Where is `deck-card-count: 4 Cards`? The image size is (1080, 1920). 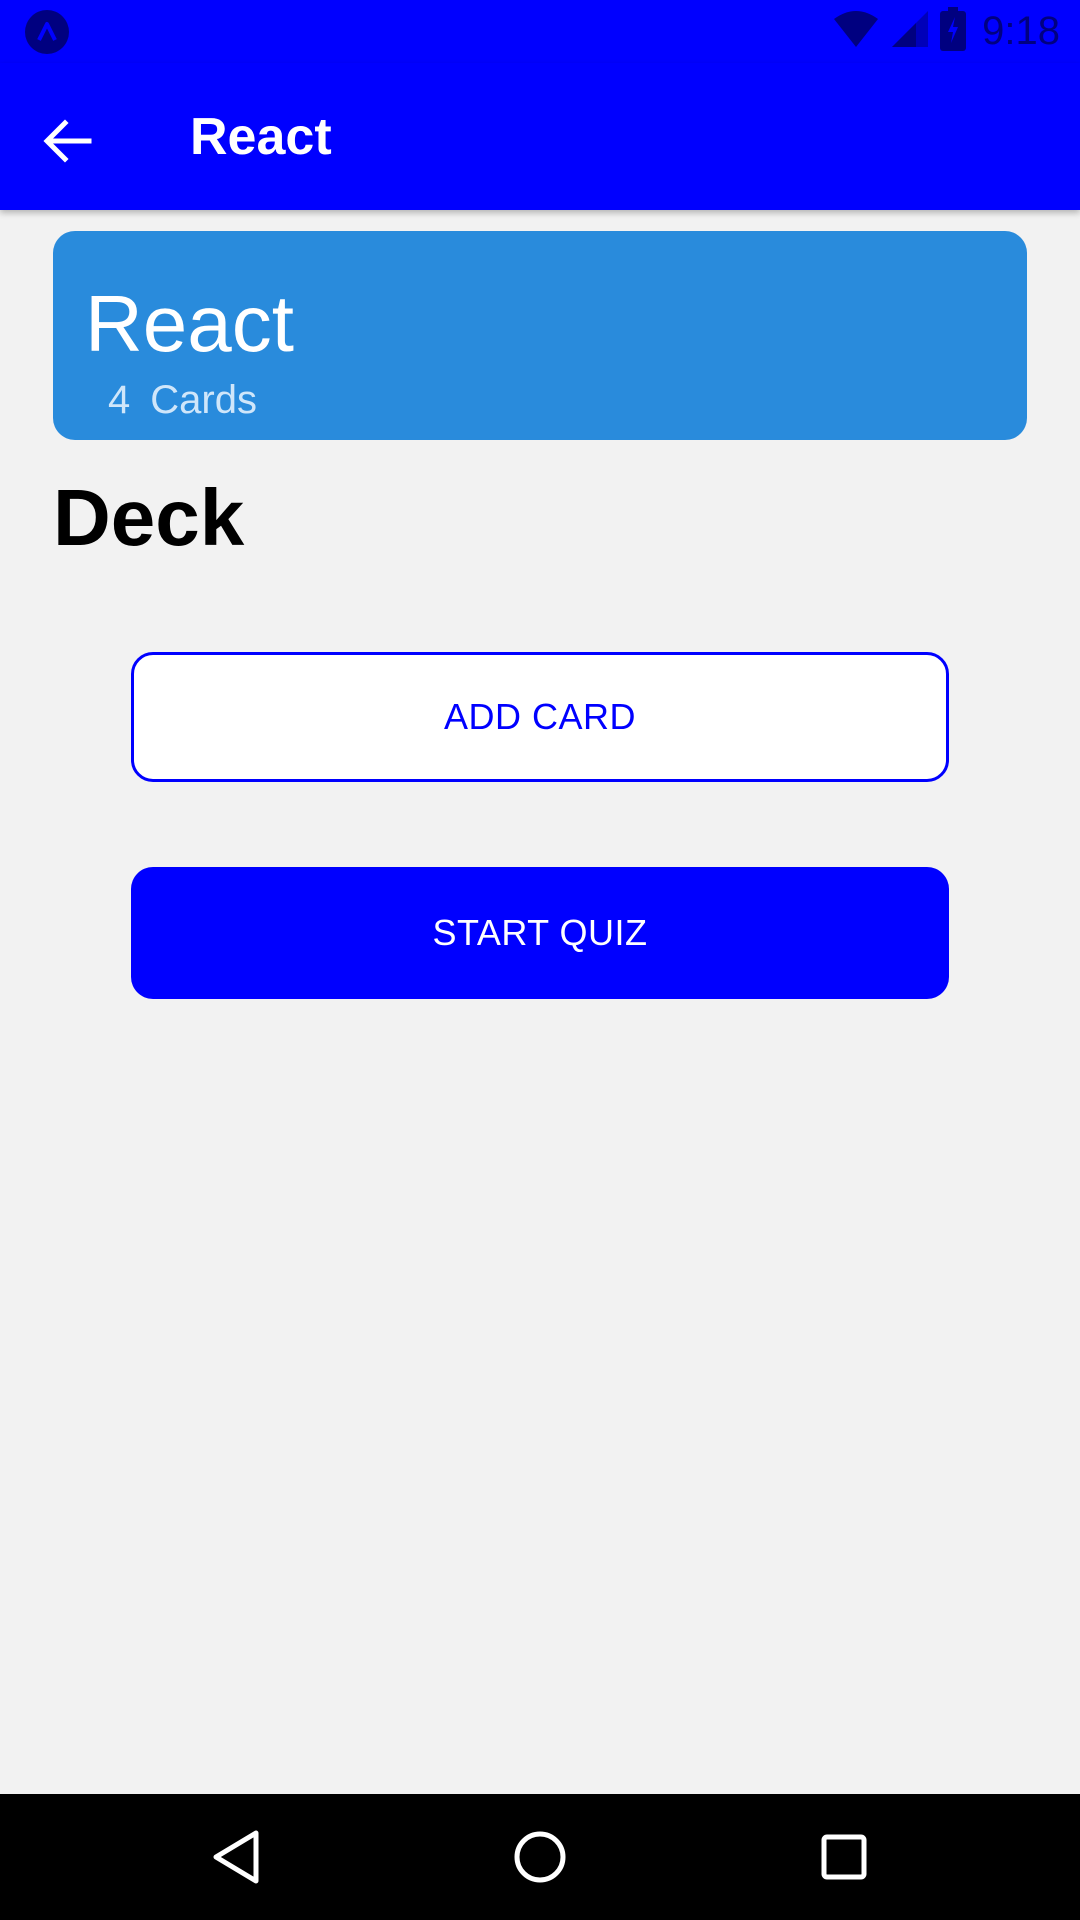 deck-card-count: 4 Cards is located at coordinates (192, 400).